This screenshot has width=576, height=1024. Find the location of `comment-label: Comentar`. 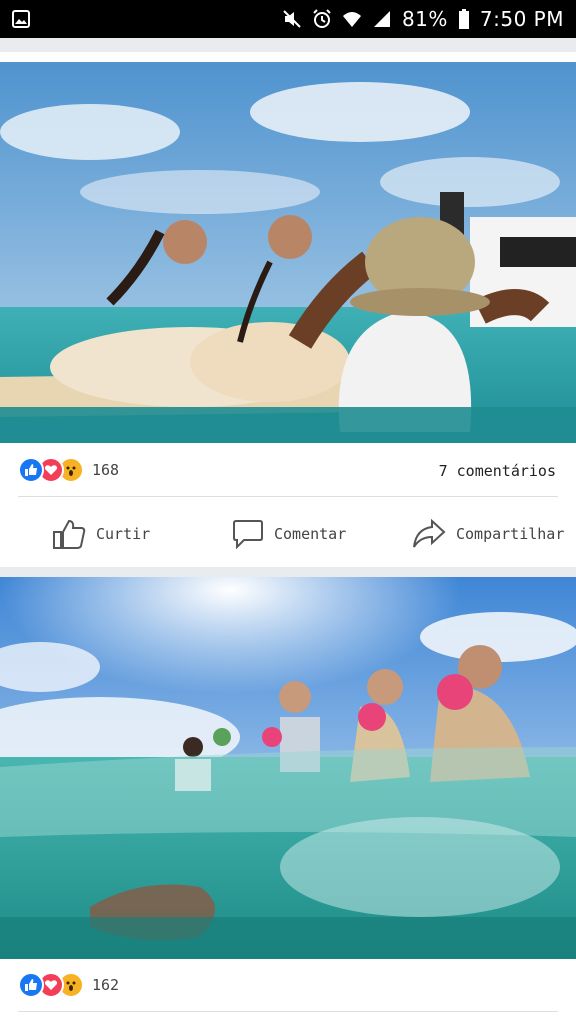

comment-label: Comentar is located at coordinates (310, 534).